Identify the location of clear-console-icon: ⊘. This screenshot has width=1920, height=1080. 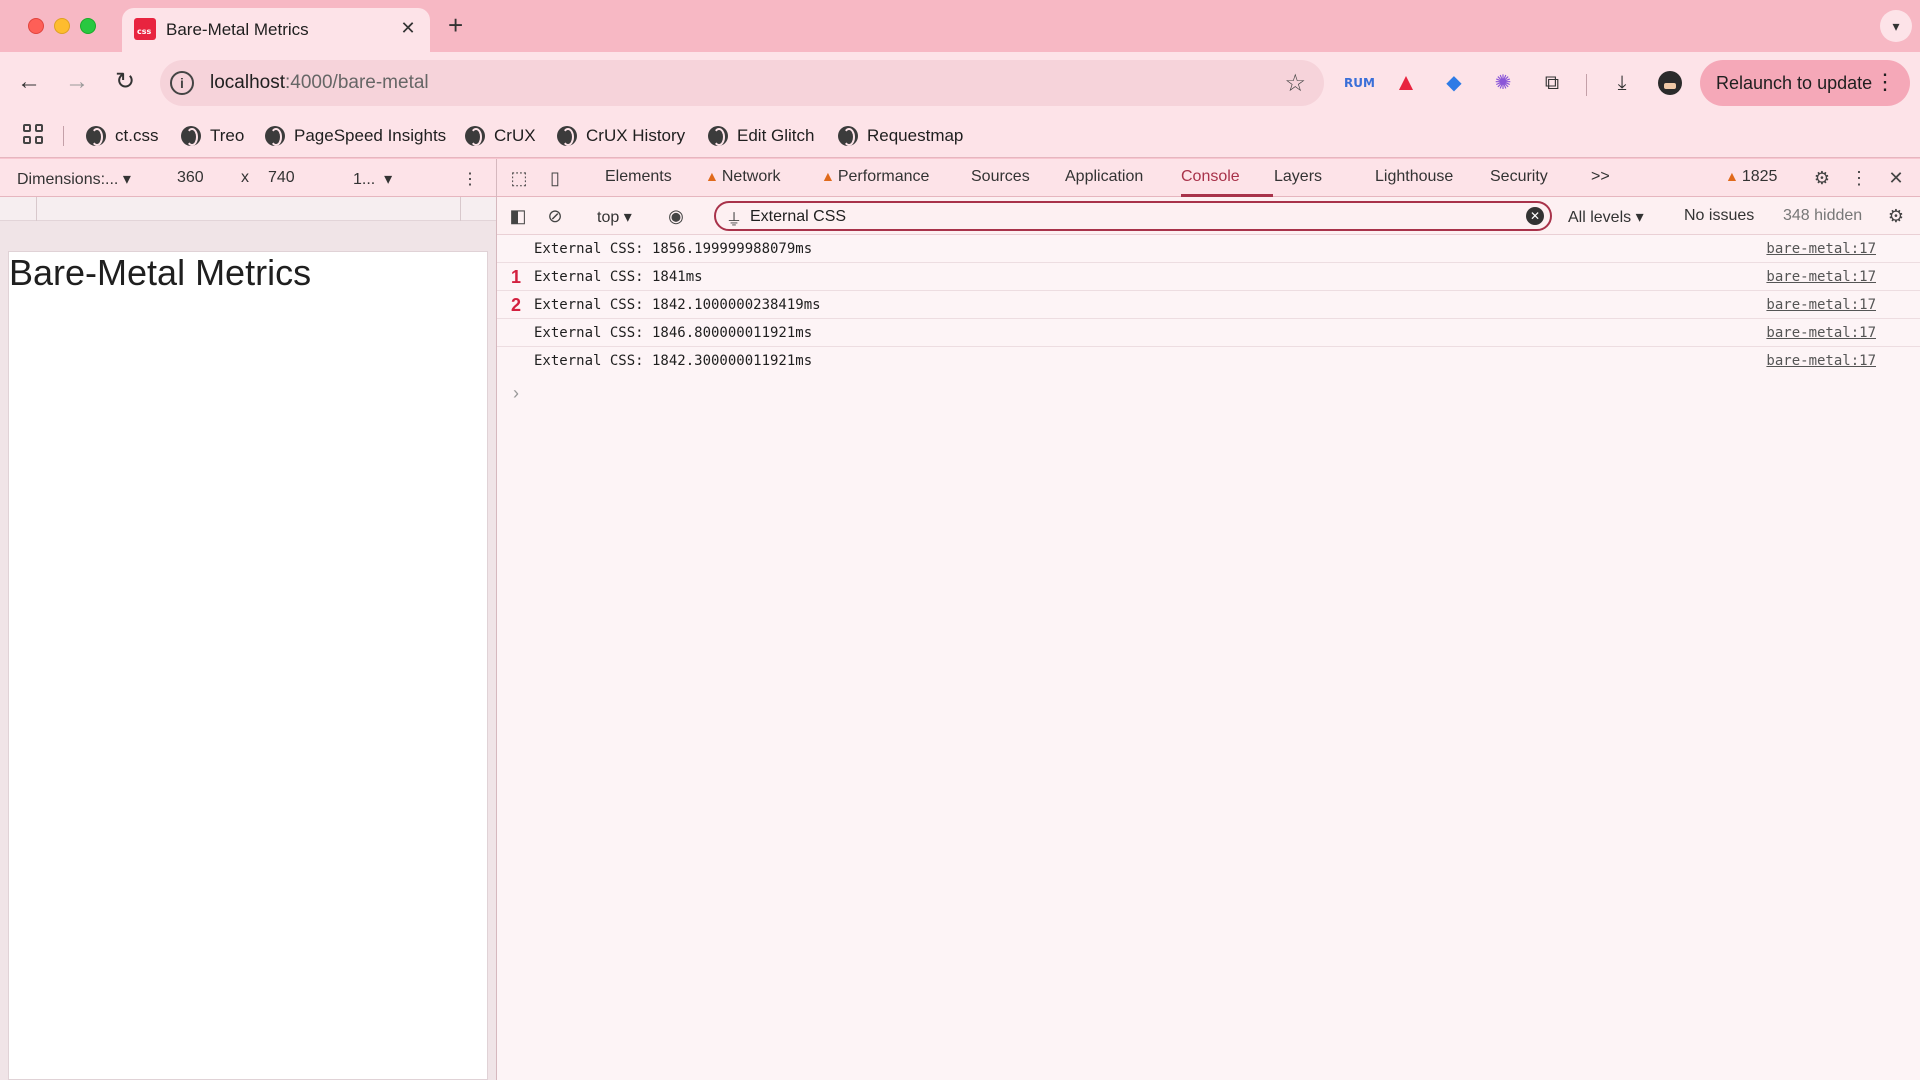
(555, 216).